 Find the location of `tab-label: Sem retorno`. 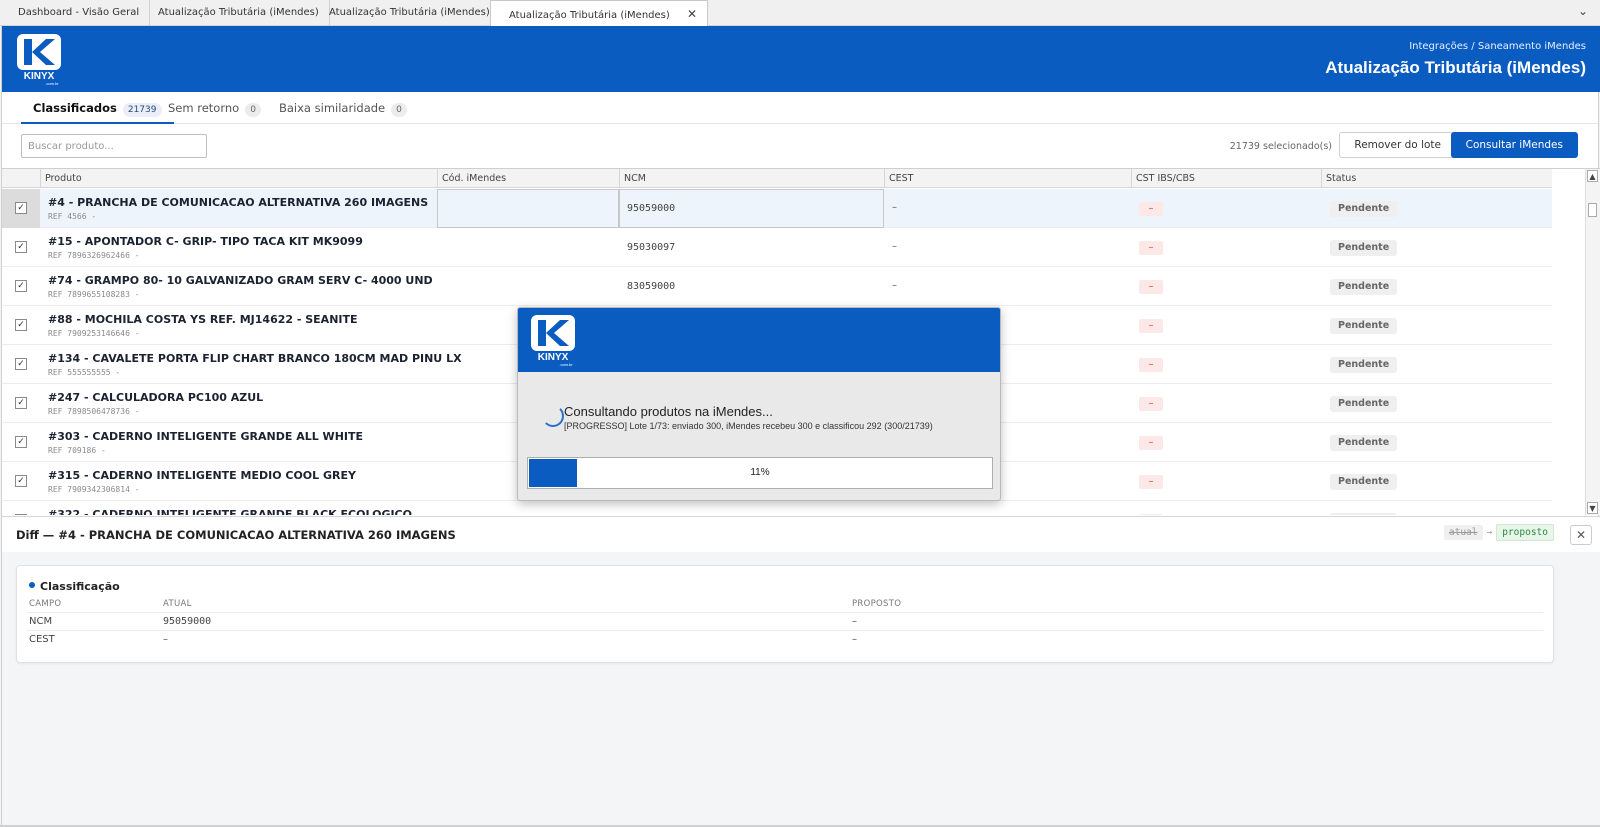

tab-label: Sem retorno is located at coordinates (204, 108).